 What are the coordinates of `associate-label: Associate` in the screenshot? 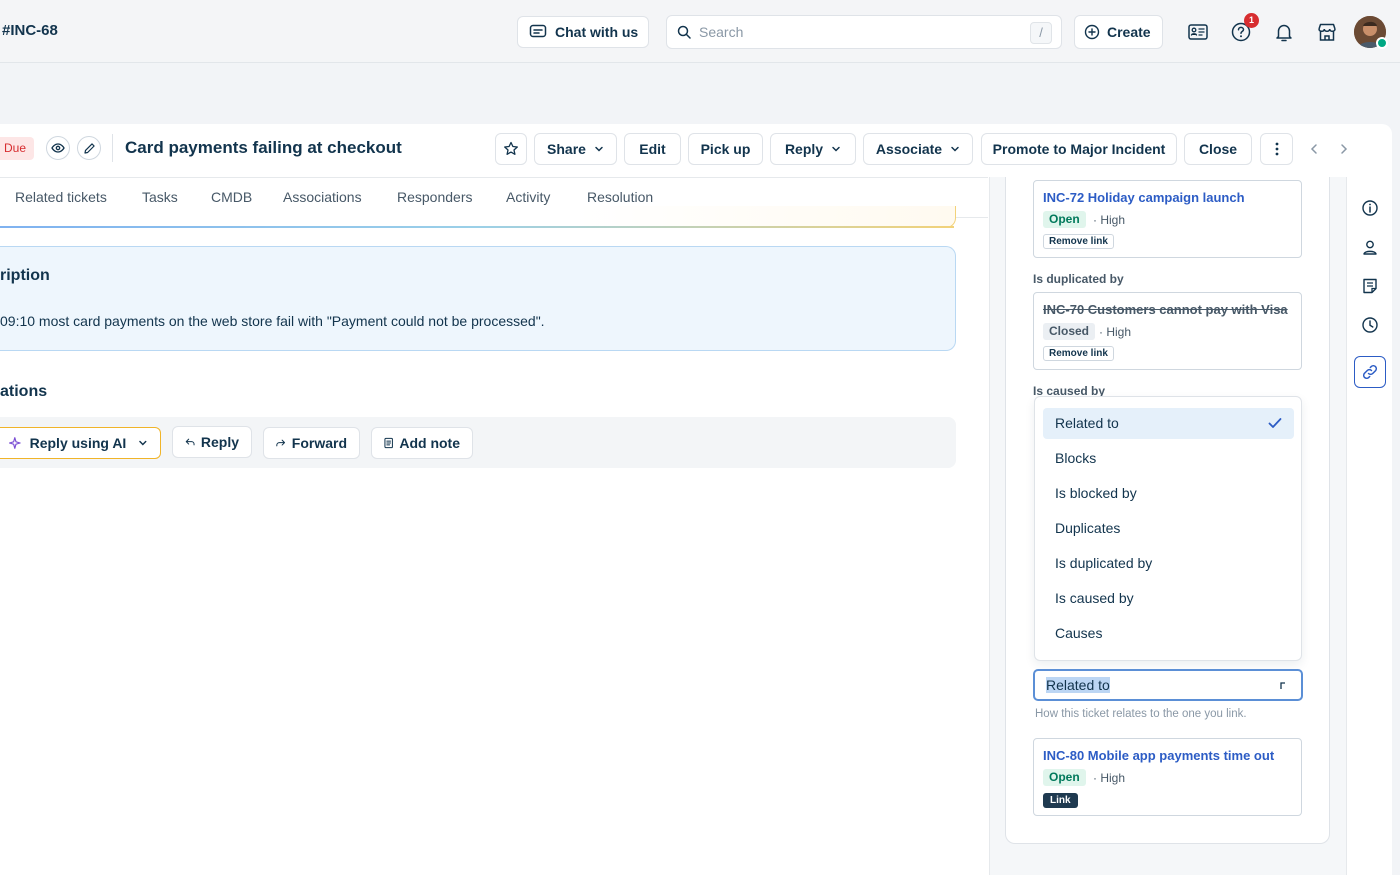 It's located at (909, 149).